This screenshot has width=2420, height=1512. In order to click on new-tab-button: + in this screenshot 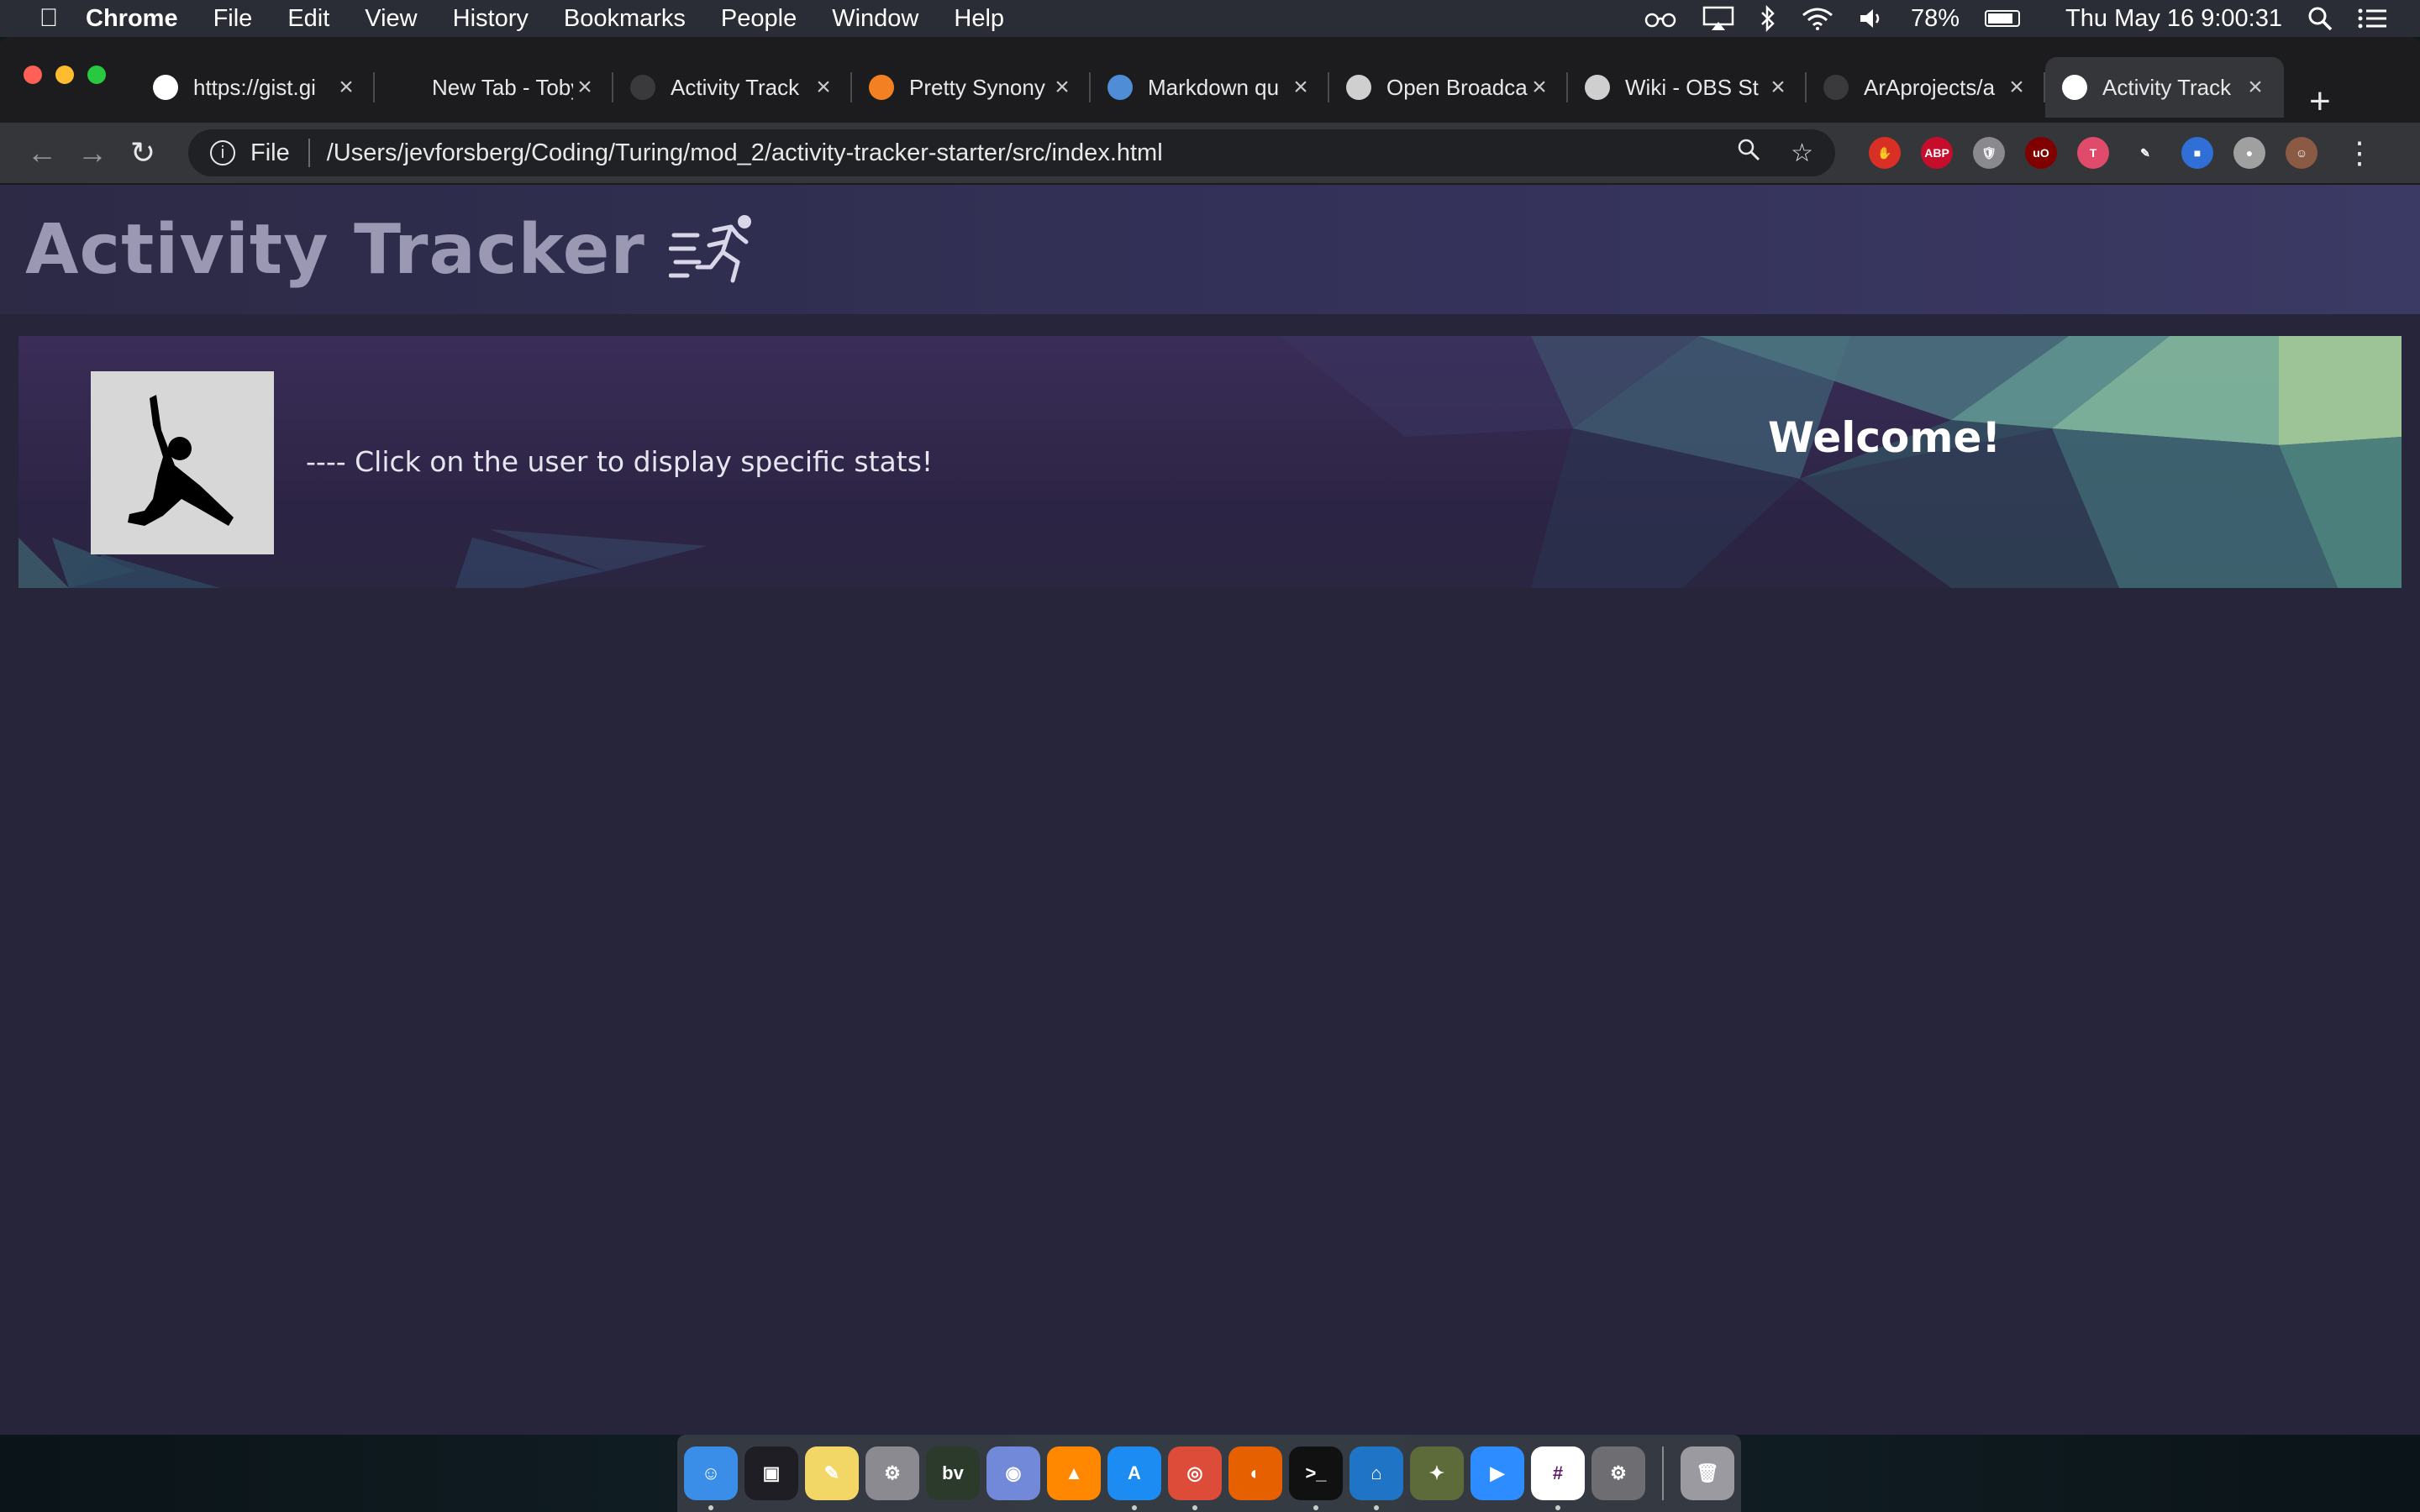, I will do `click(2320, 102)`.